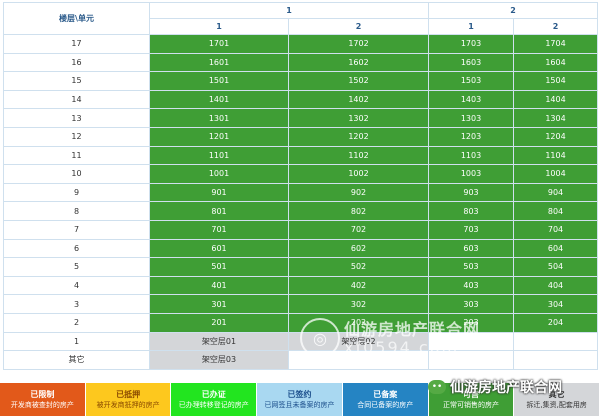 The height and width of the screenshot is (416, 600). Describe the element at coordinates (471, 118) in the screenshot. I see `room-cell: 1303` at that location.